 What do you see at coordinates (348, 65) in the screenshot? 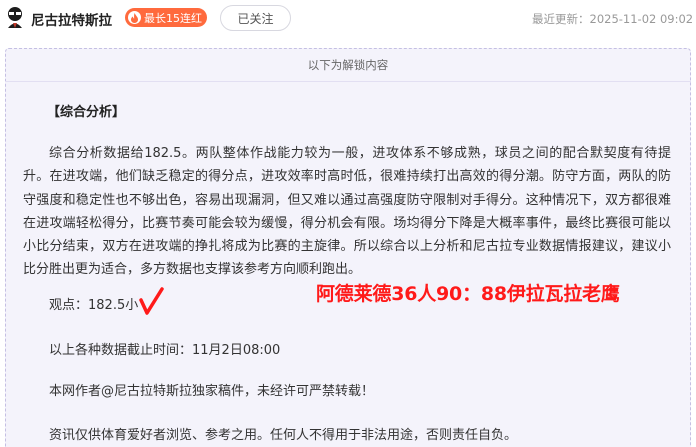
I see `unlock-banner: 以下为解锁内容` at bounding box center [348, 65].